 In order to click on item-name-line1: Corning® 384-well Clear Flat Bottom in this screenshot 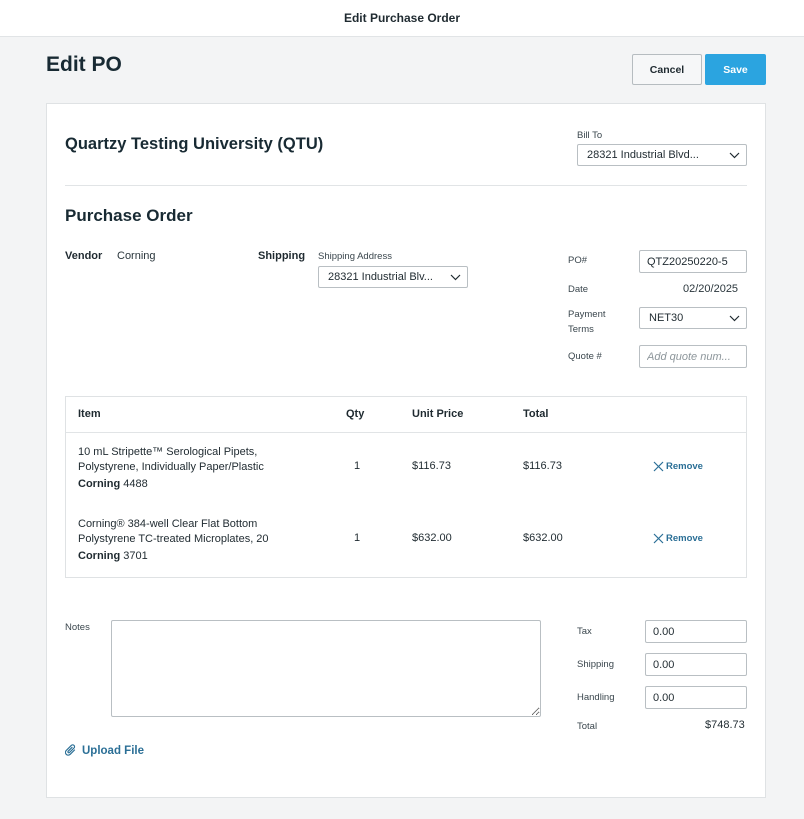, I will do `click(168, 524)`.